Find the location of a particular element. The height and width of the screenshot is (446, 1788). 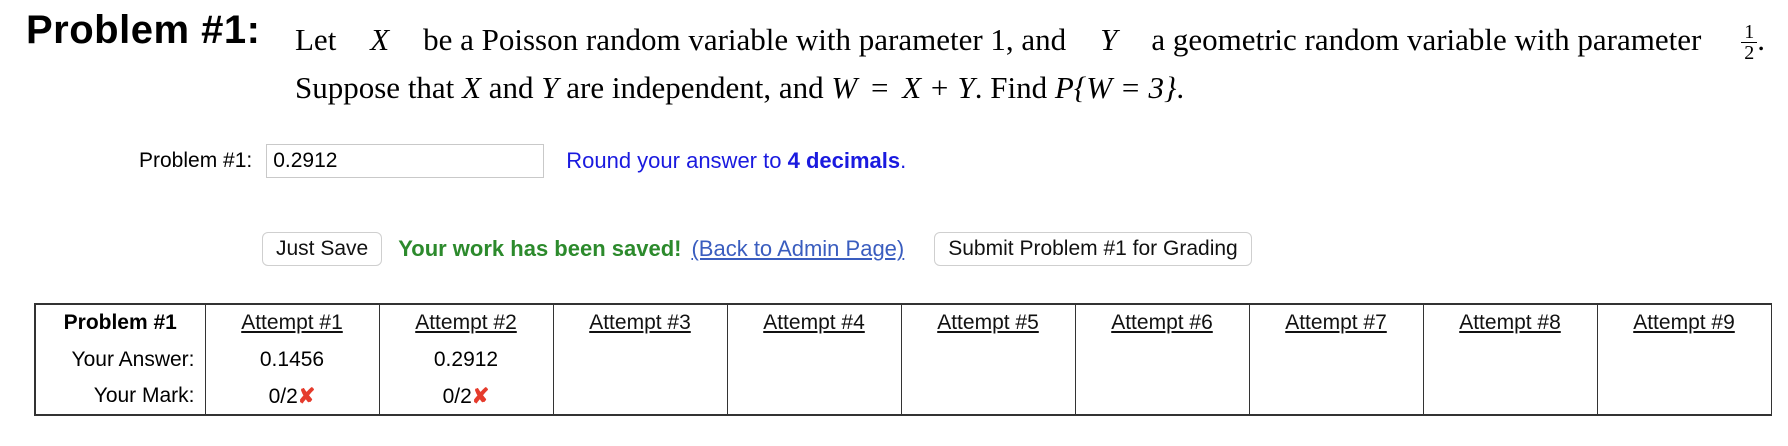

rounding-note-prefix: Round your answer to is located at coordinates (674, 160).